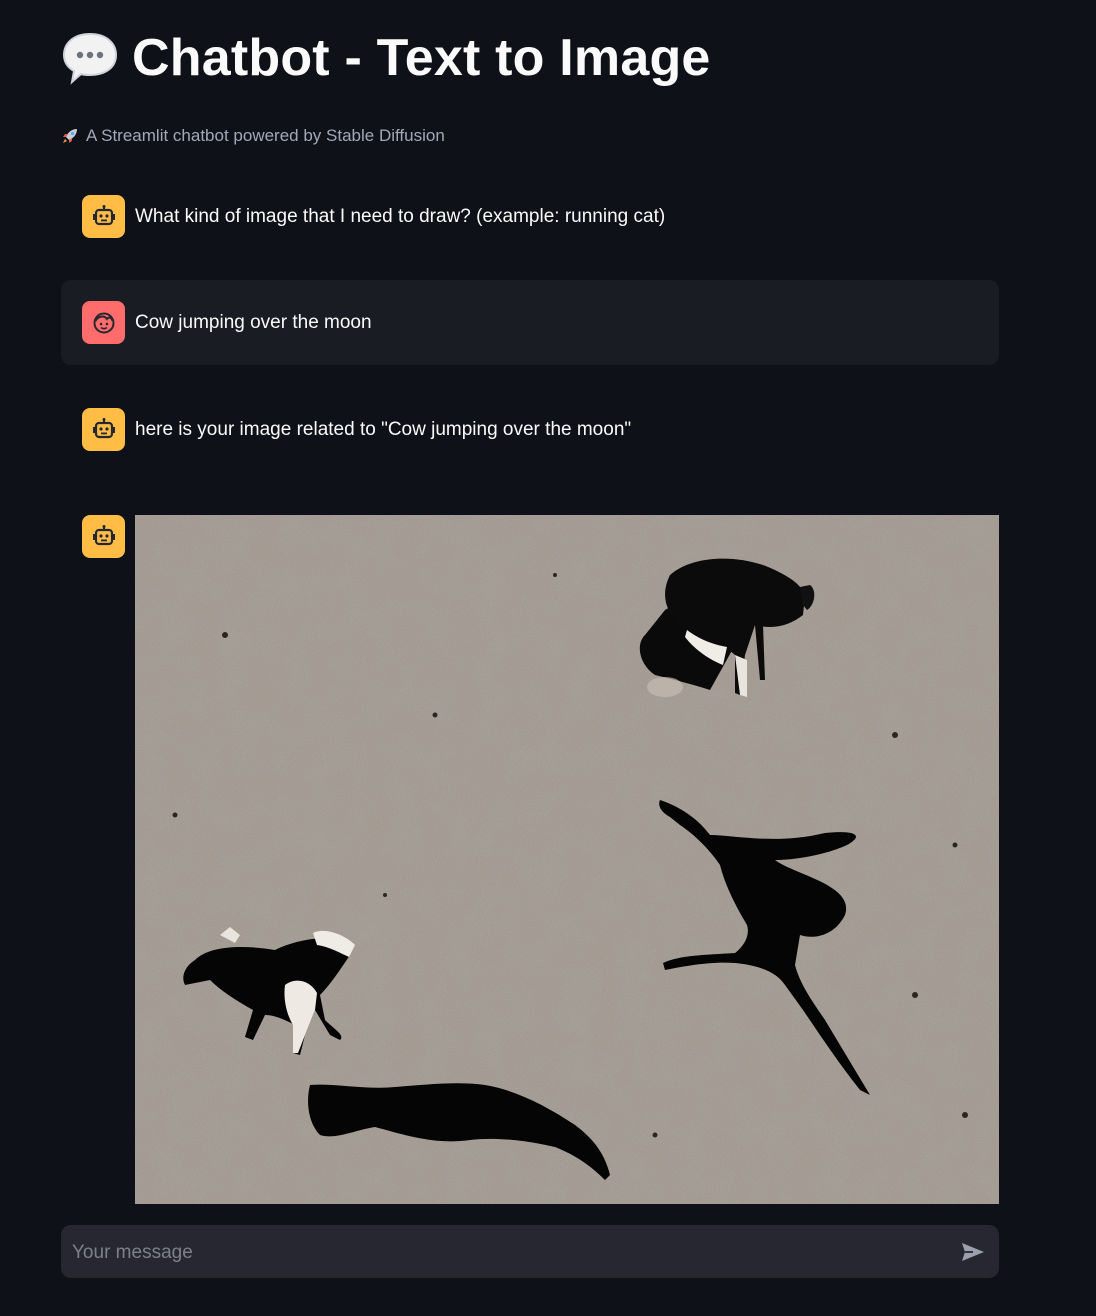 This screenshot has height=1316, width=1096. What do you see at coordinates (530, 322) in the screenshot?
I see `chat-message-user: Cow jumping over the moon` at bounding box center [530, 322].